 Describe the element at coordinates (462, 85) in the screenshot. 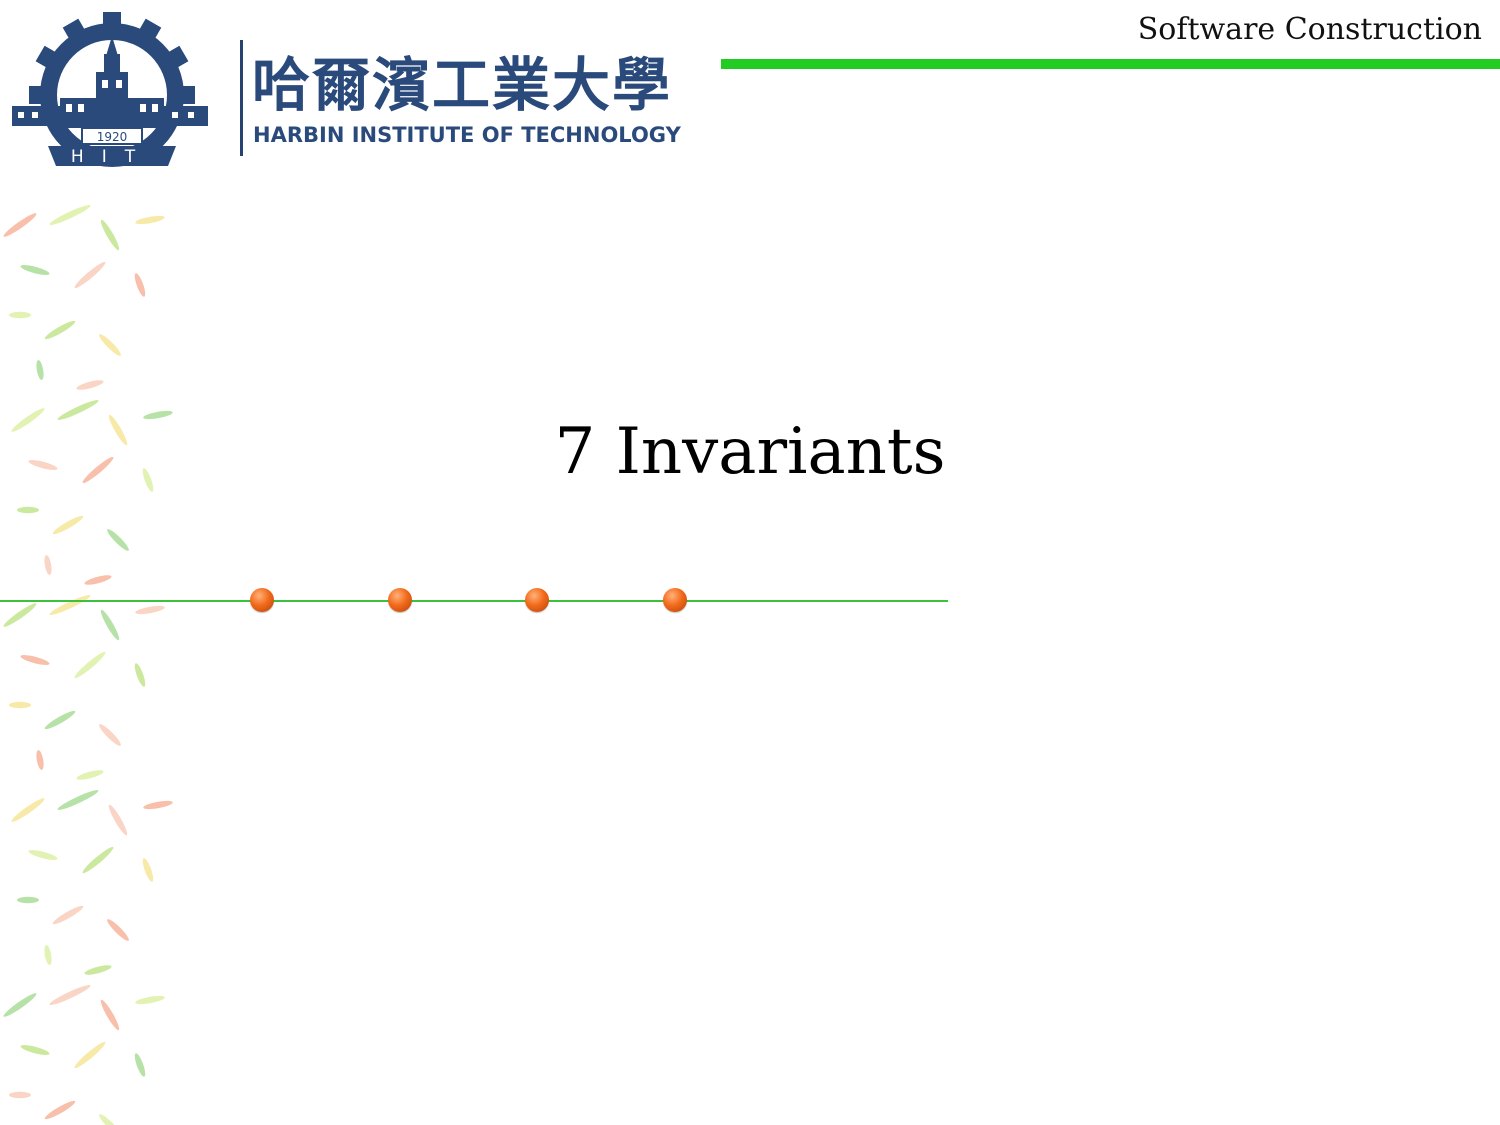

I see `university-name-chinese: 哈爾濱工業大學` at that location.